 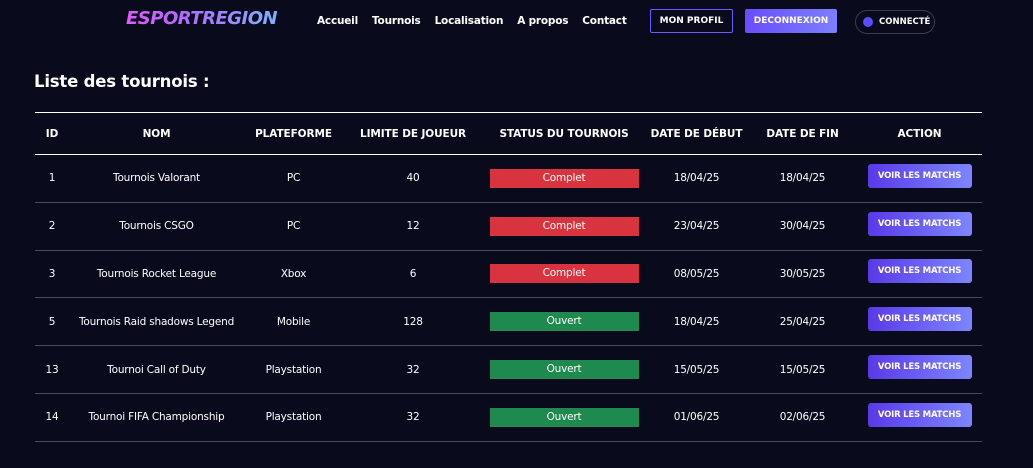 What do you see at coordinates (396, 21) in the screenshot?
I see `nav-link-tournois: Tournois` at bounding box center [396, 21].